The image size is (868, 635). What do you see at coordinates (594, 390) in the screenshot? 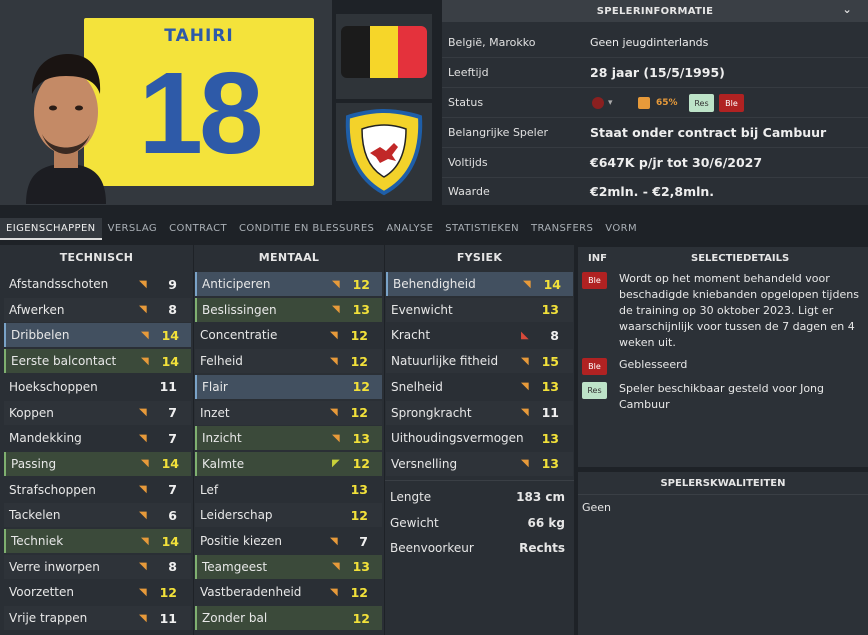
I see `reserve-badge: Res` at bounding box center [594, 390].